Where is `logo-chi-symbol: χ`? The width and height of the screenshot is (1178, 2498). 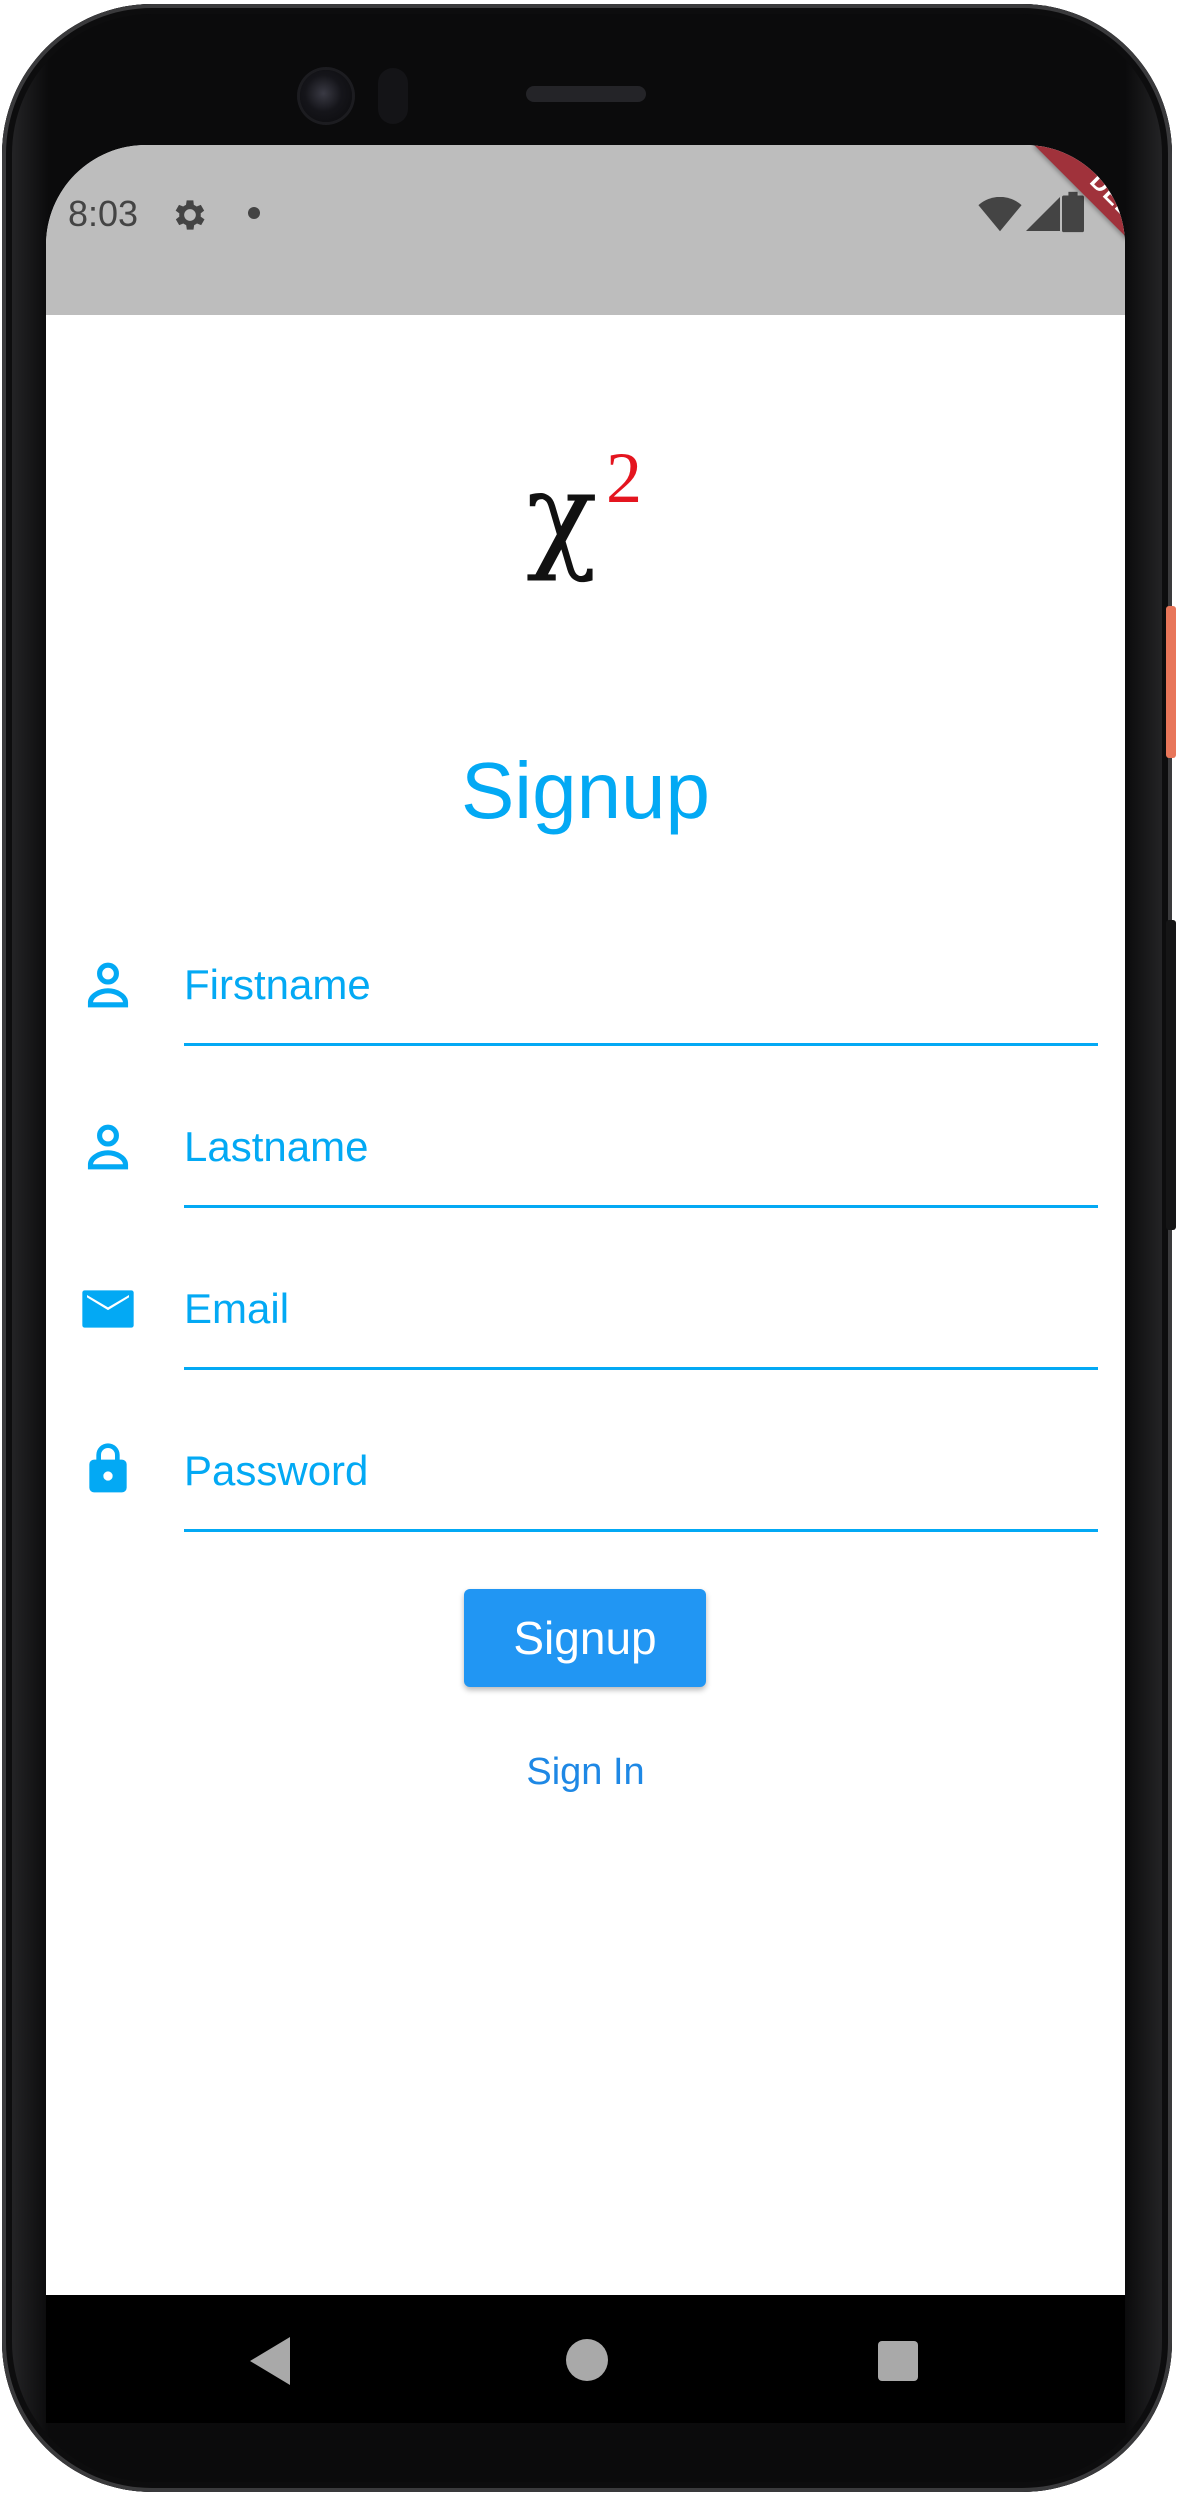
logo-chi-symbol: χ is located at coordinates (562, 515).